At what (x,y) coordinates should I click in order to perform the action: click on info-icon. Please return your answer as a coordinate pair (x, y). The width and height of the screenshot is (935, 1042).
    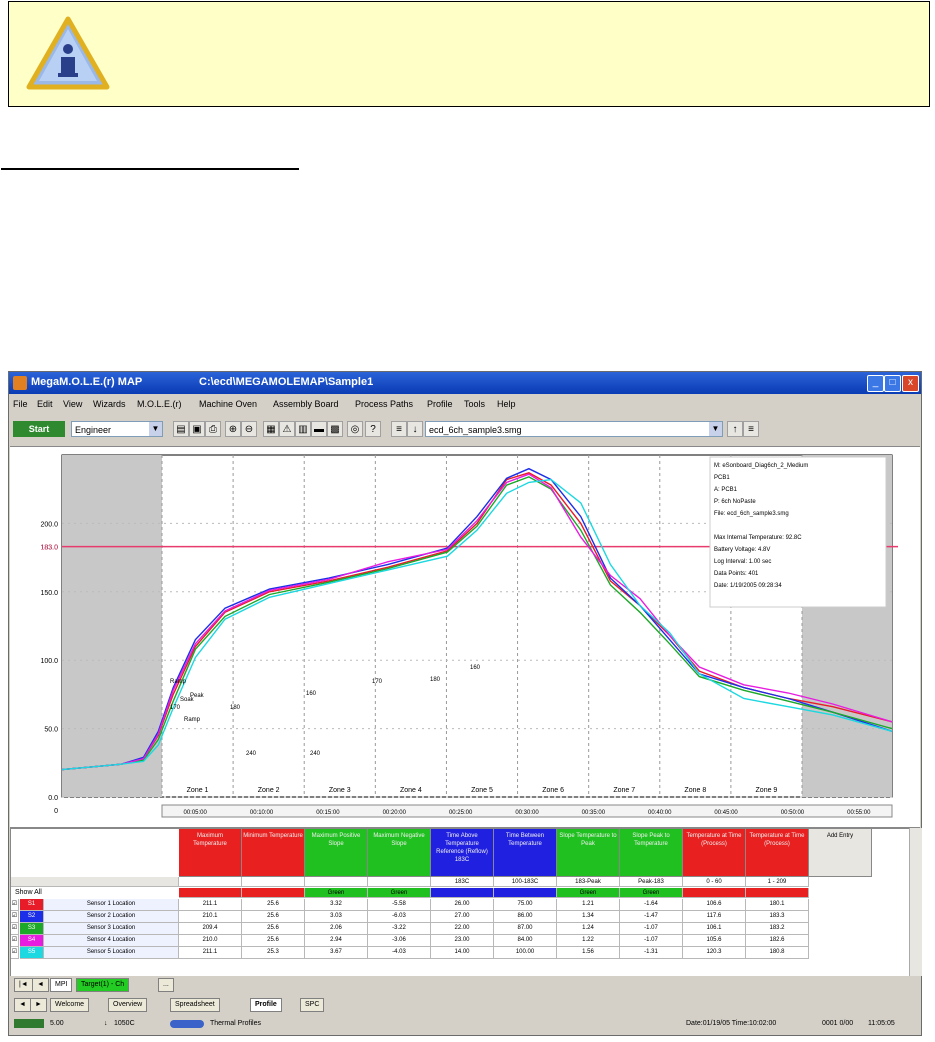
    Looking at the image, I should click on (68, 53).